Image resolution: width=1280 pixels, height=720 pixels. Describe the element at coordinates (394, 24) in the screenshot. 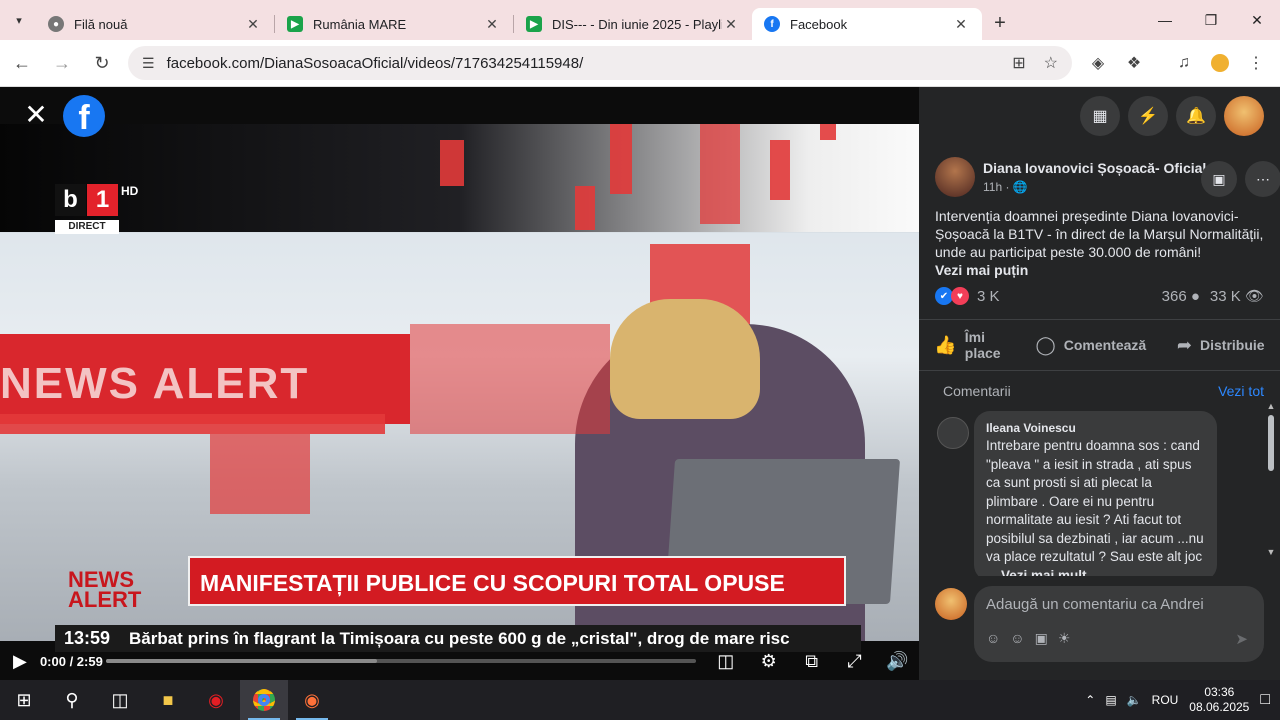

I see `tab-romania-mare: ▶ Rumânia MARE ✕` at that location.